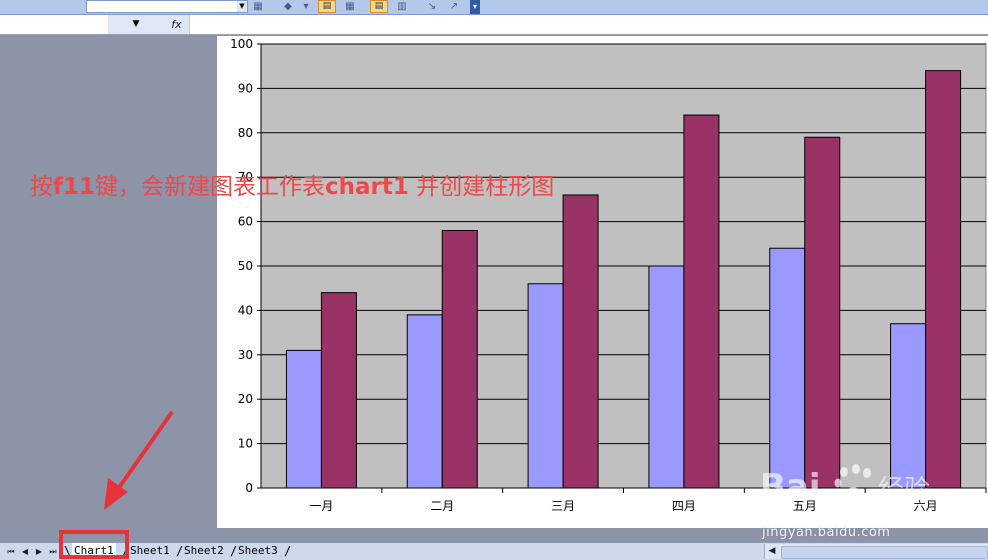 The image size is (988, 560). Describe the element at coordinates (242, 6) in the screenshot. I see `chevron-down-icon: ▼` at that location.